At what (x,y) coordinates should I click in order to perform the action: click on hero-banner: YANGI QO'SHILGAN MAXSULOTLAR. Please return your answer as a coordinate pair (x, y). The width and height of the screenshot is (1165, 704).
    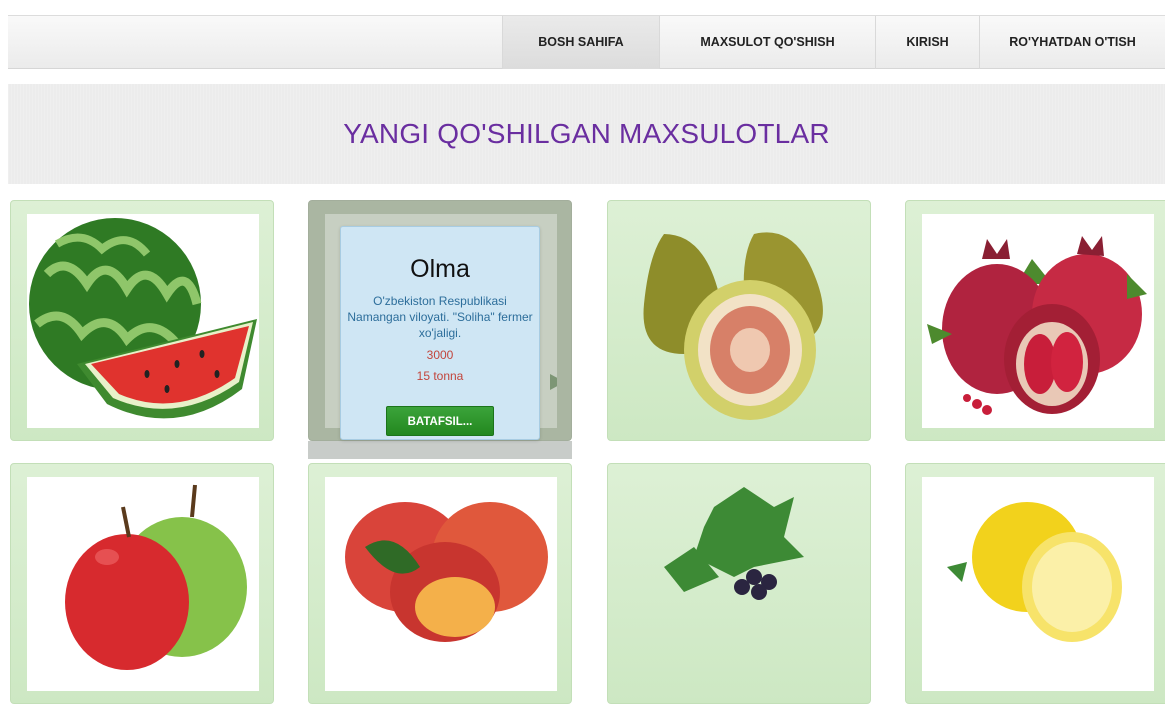
    Looking at the image, I should click on (586, 134).